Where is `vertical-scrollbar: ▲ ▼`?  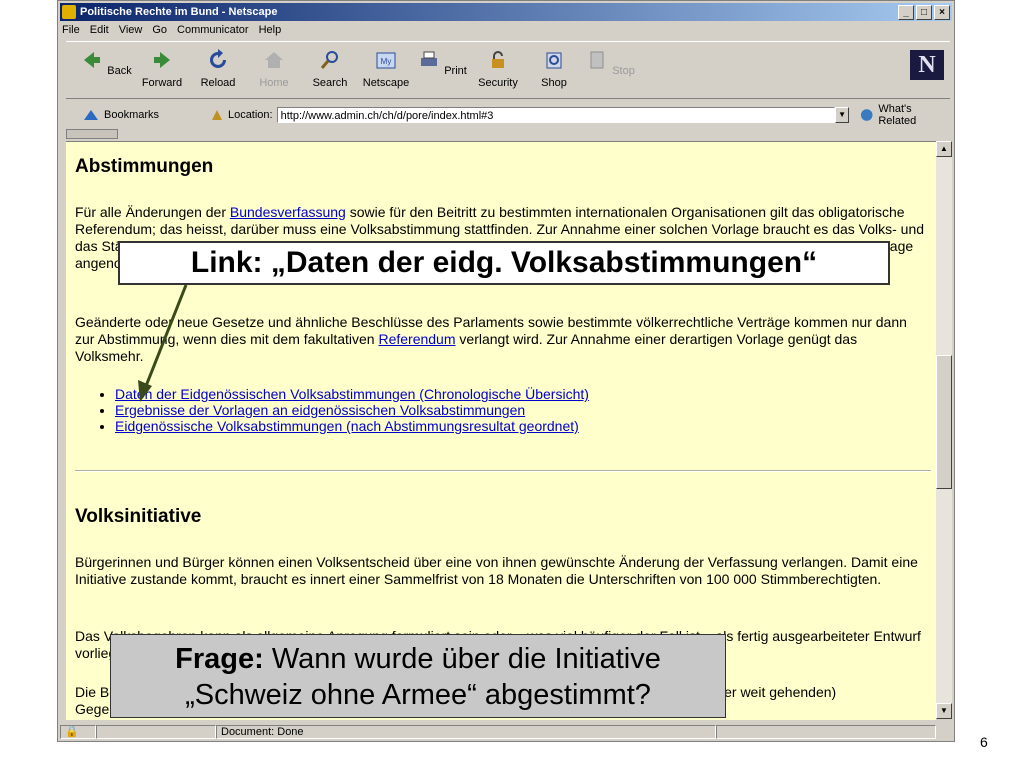 vertical-scrollbar: ▲ ▼ is located at coordinates (944, 430).